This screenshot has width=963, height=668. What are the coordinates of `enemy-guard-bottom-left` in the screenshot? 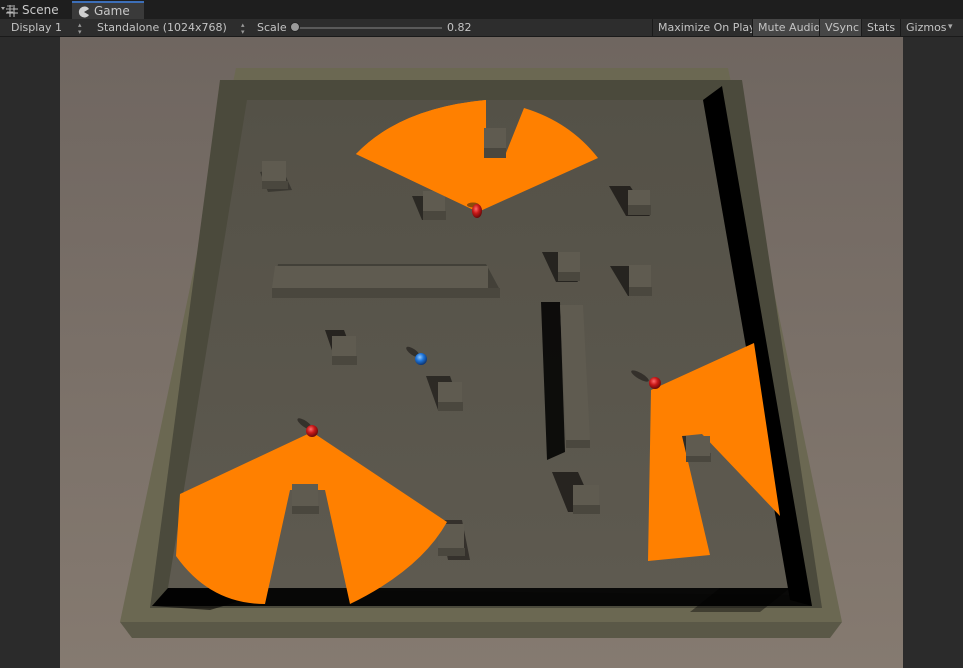 It's located at (312, 431).